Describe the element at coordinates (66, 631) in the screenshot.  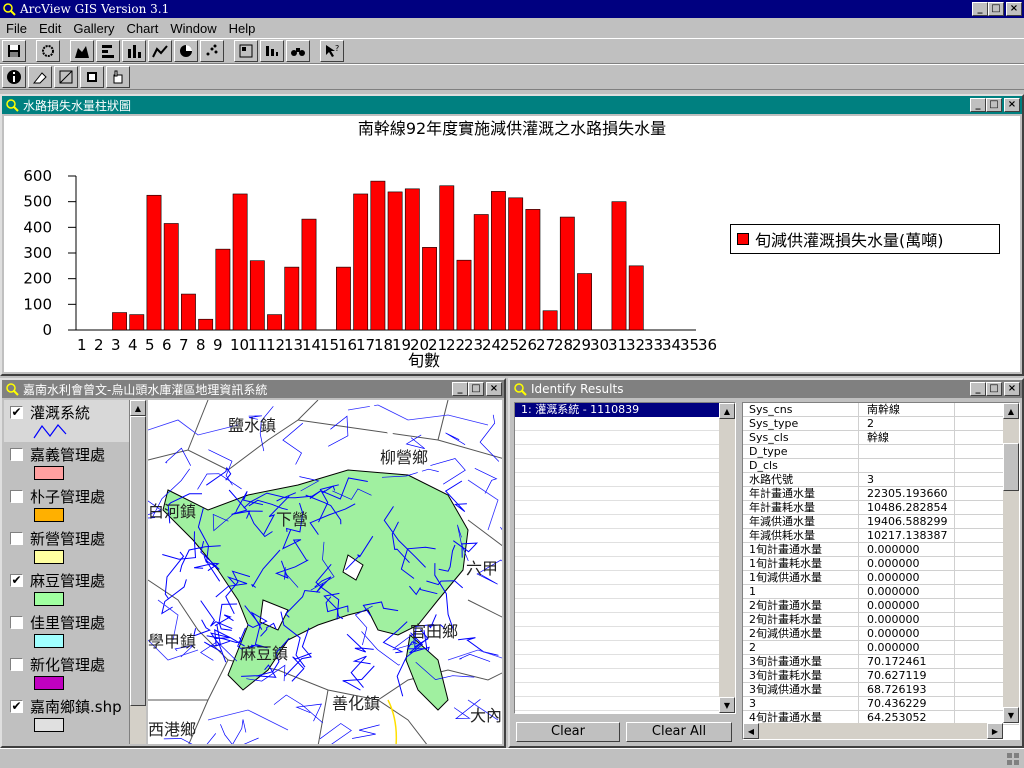
I see `toc-layer-entry: 佳里管理處` at that location.